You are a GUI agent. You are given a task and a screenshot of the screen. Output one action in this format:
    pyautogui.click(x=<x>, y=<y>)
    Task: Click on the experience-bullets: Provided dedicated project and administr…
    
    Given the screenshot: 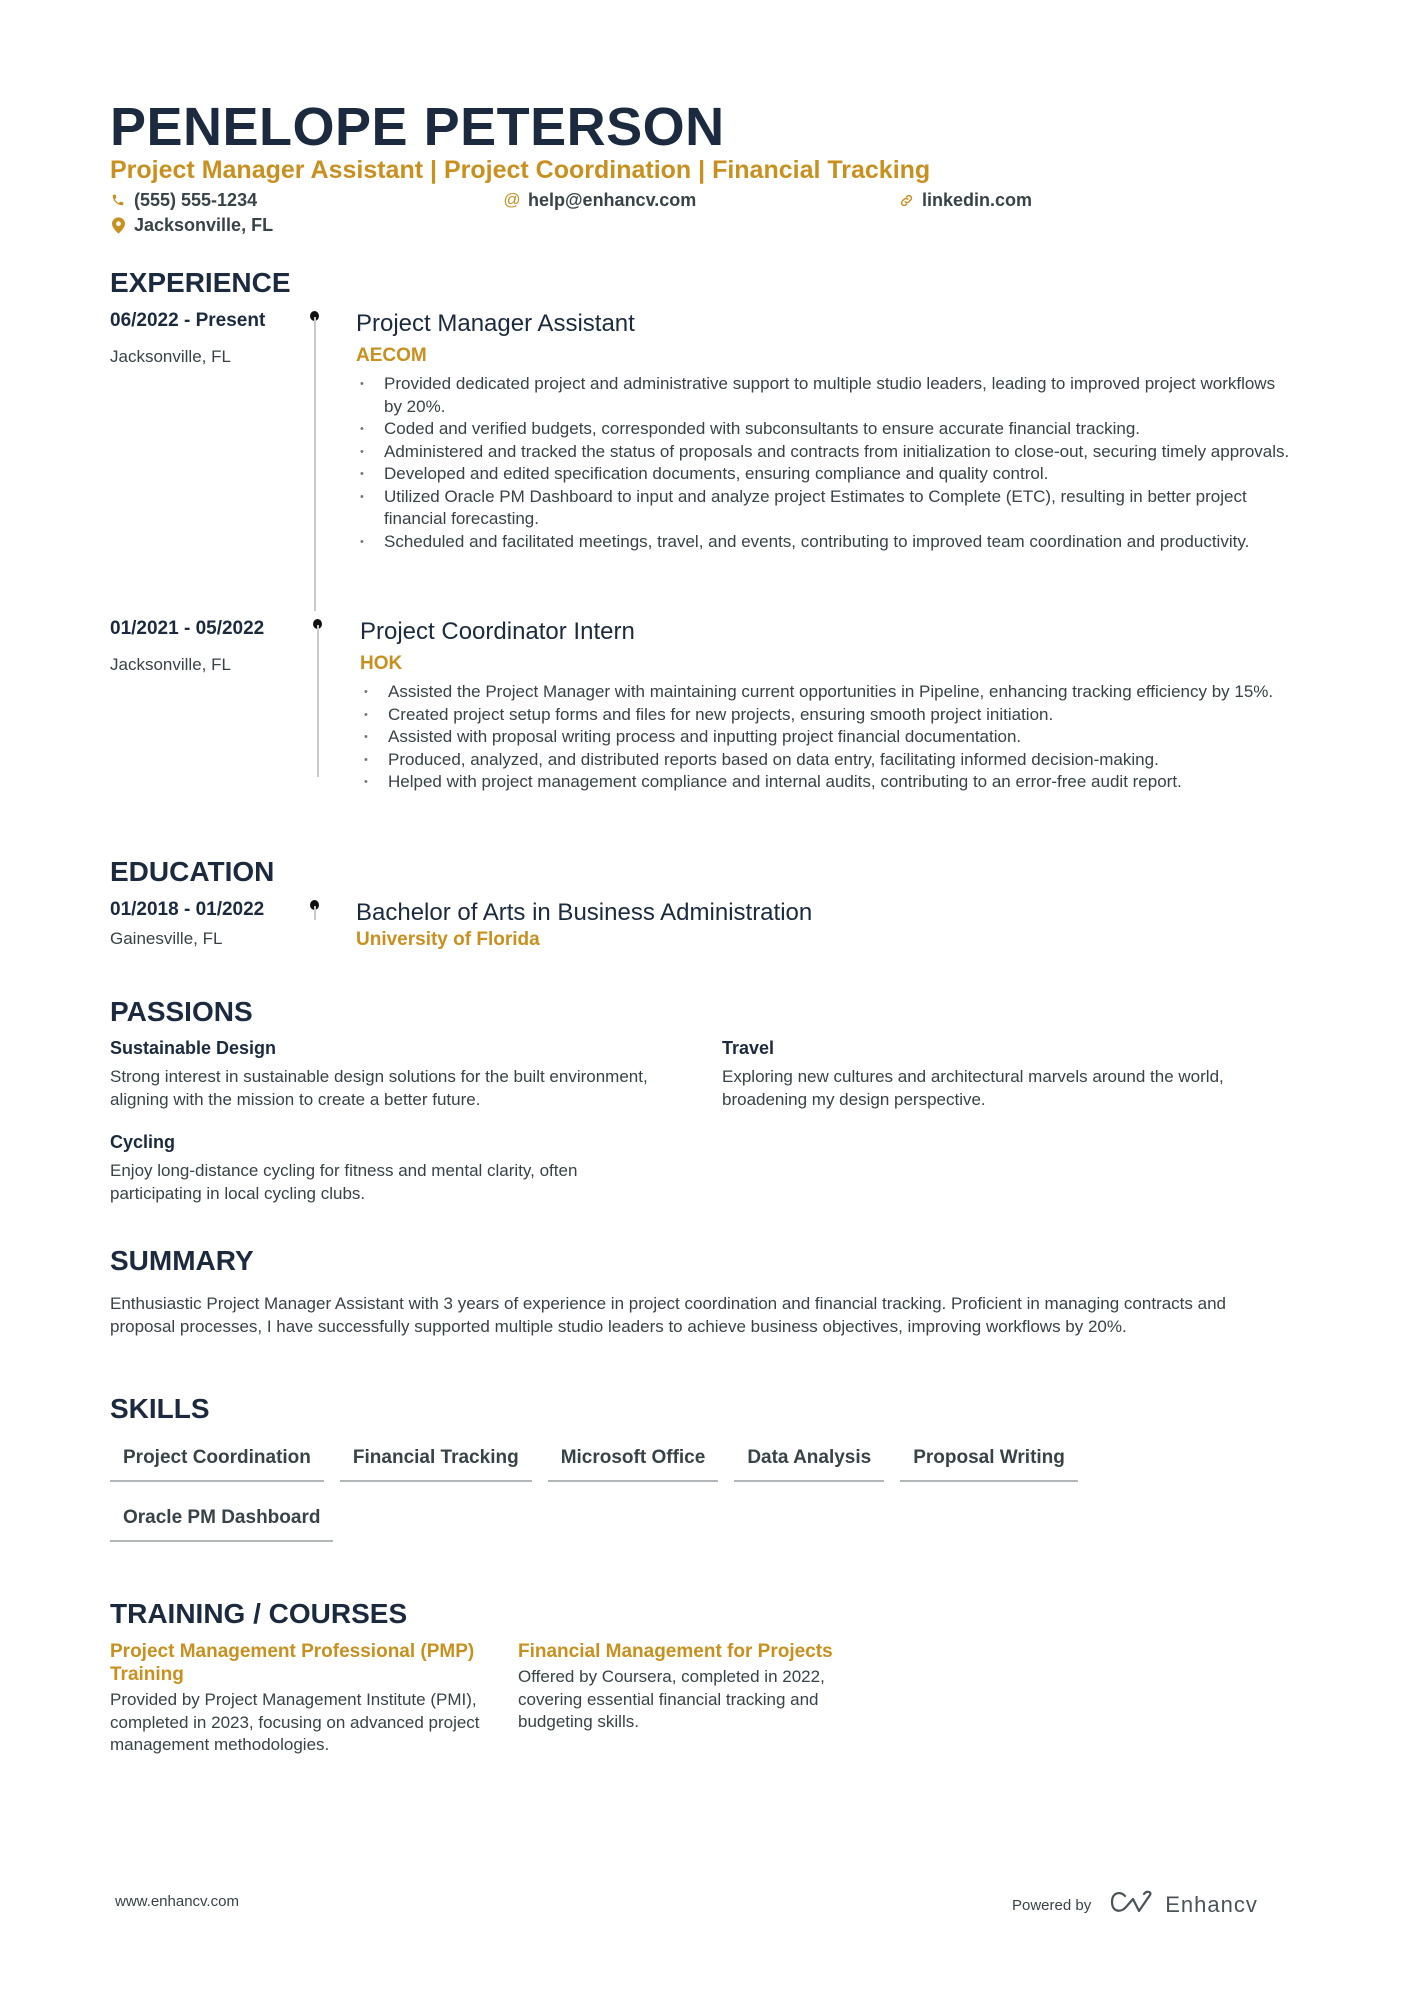 What is the action you would take?
    pyautogui.click(x=826, y=463)
    